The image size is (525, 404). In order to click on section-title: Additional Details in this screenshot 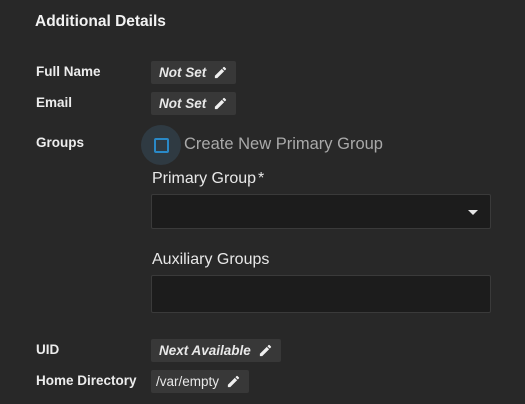, I will do `click(100, 21)`.